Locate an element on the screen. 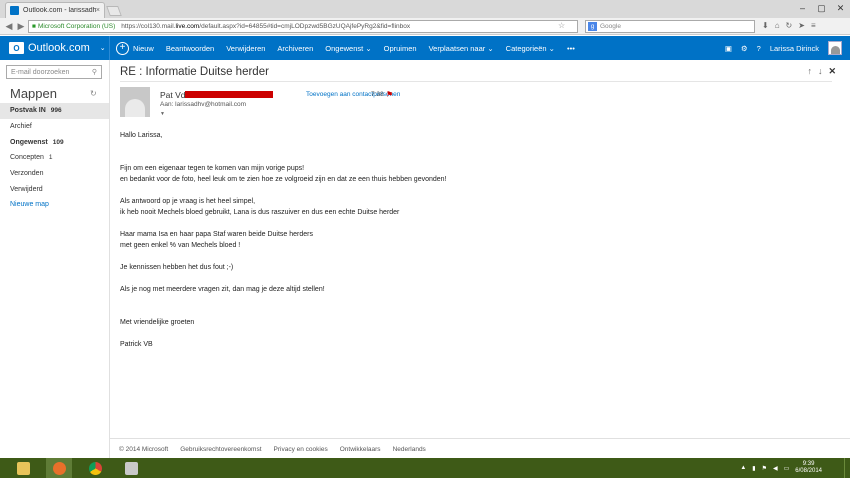  folder-inbox: Postvak IN 996 is located at coordinates (54, 111).